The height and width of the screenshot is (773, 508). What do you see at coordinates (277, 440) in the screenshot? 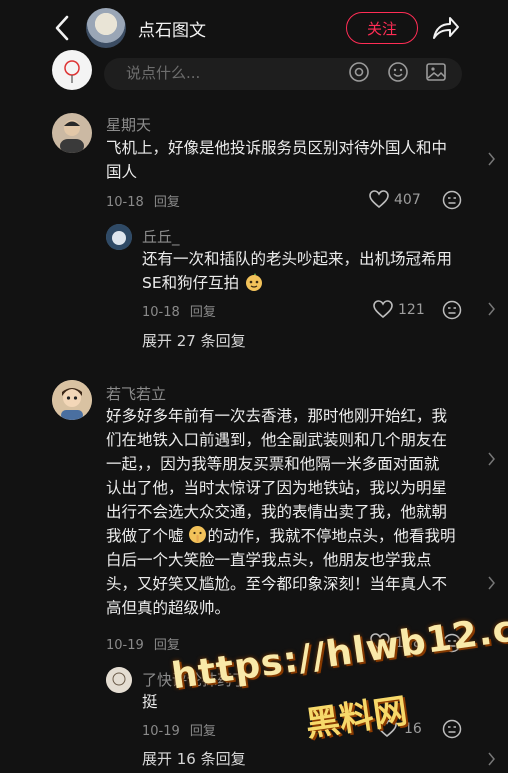
I see `comment-line: 们在地铁入口前遇到，他全副武装则和几个朋友在` at bounding box center [277, 440].